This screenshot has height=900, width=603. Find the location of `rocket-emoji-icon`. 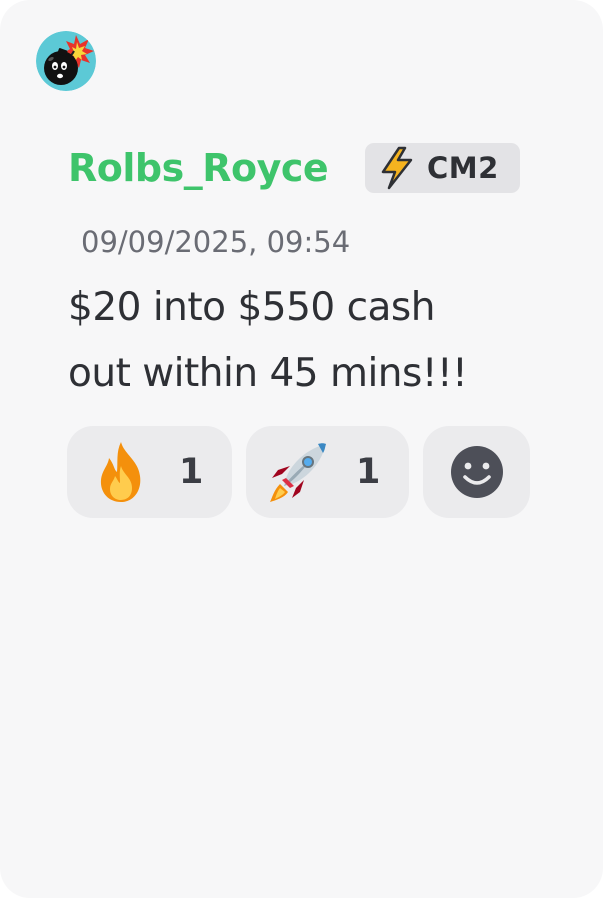

rocket-emoji-icon is located at coordinates (298, 472).